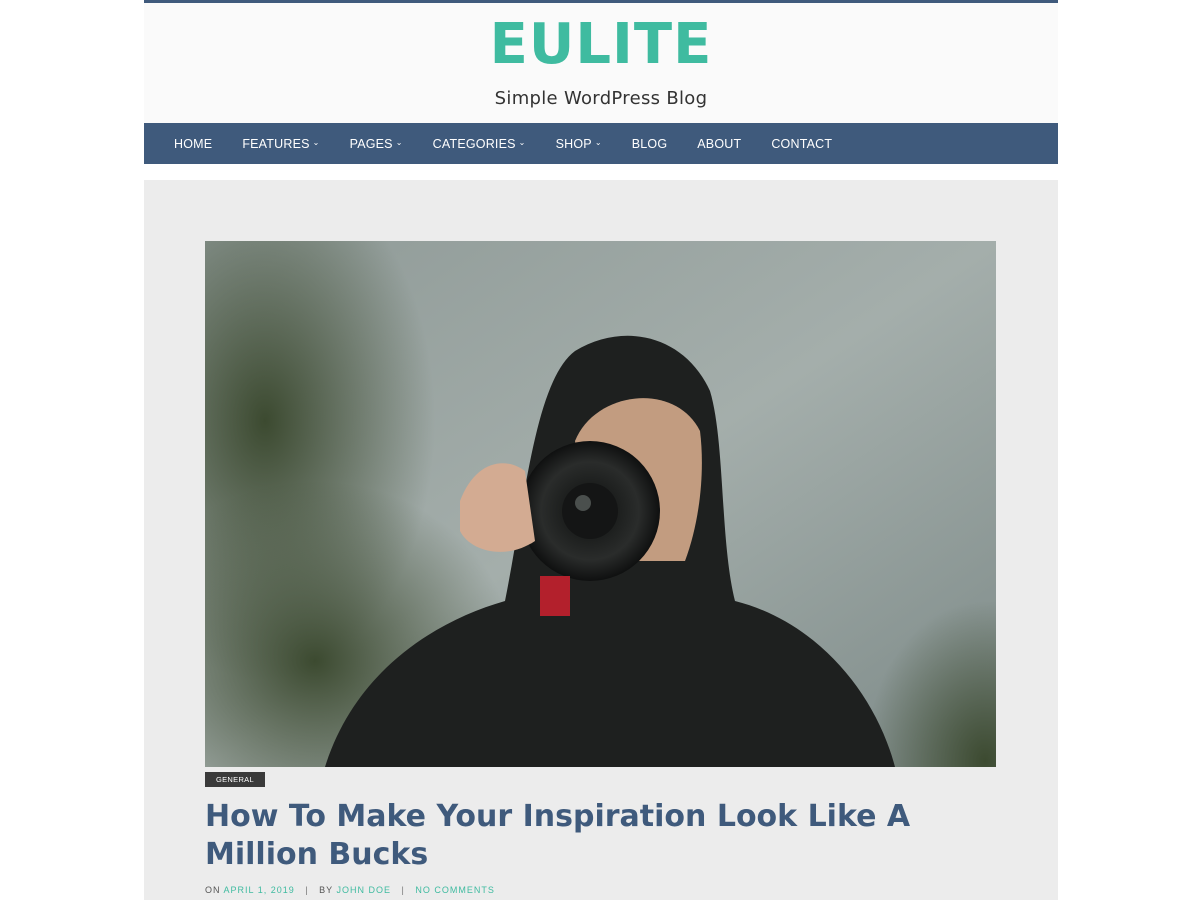  I want to click on nav-item-shop: SHOP ⌄, so click(579, 144).